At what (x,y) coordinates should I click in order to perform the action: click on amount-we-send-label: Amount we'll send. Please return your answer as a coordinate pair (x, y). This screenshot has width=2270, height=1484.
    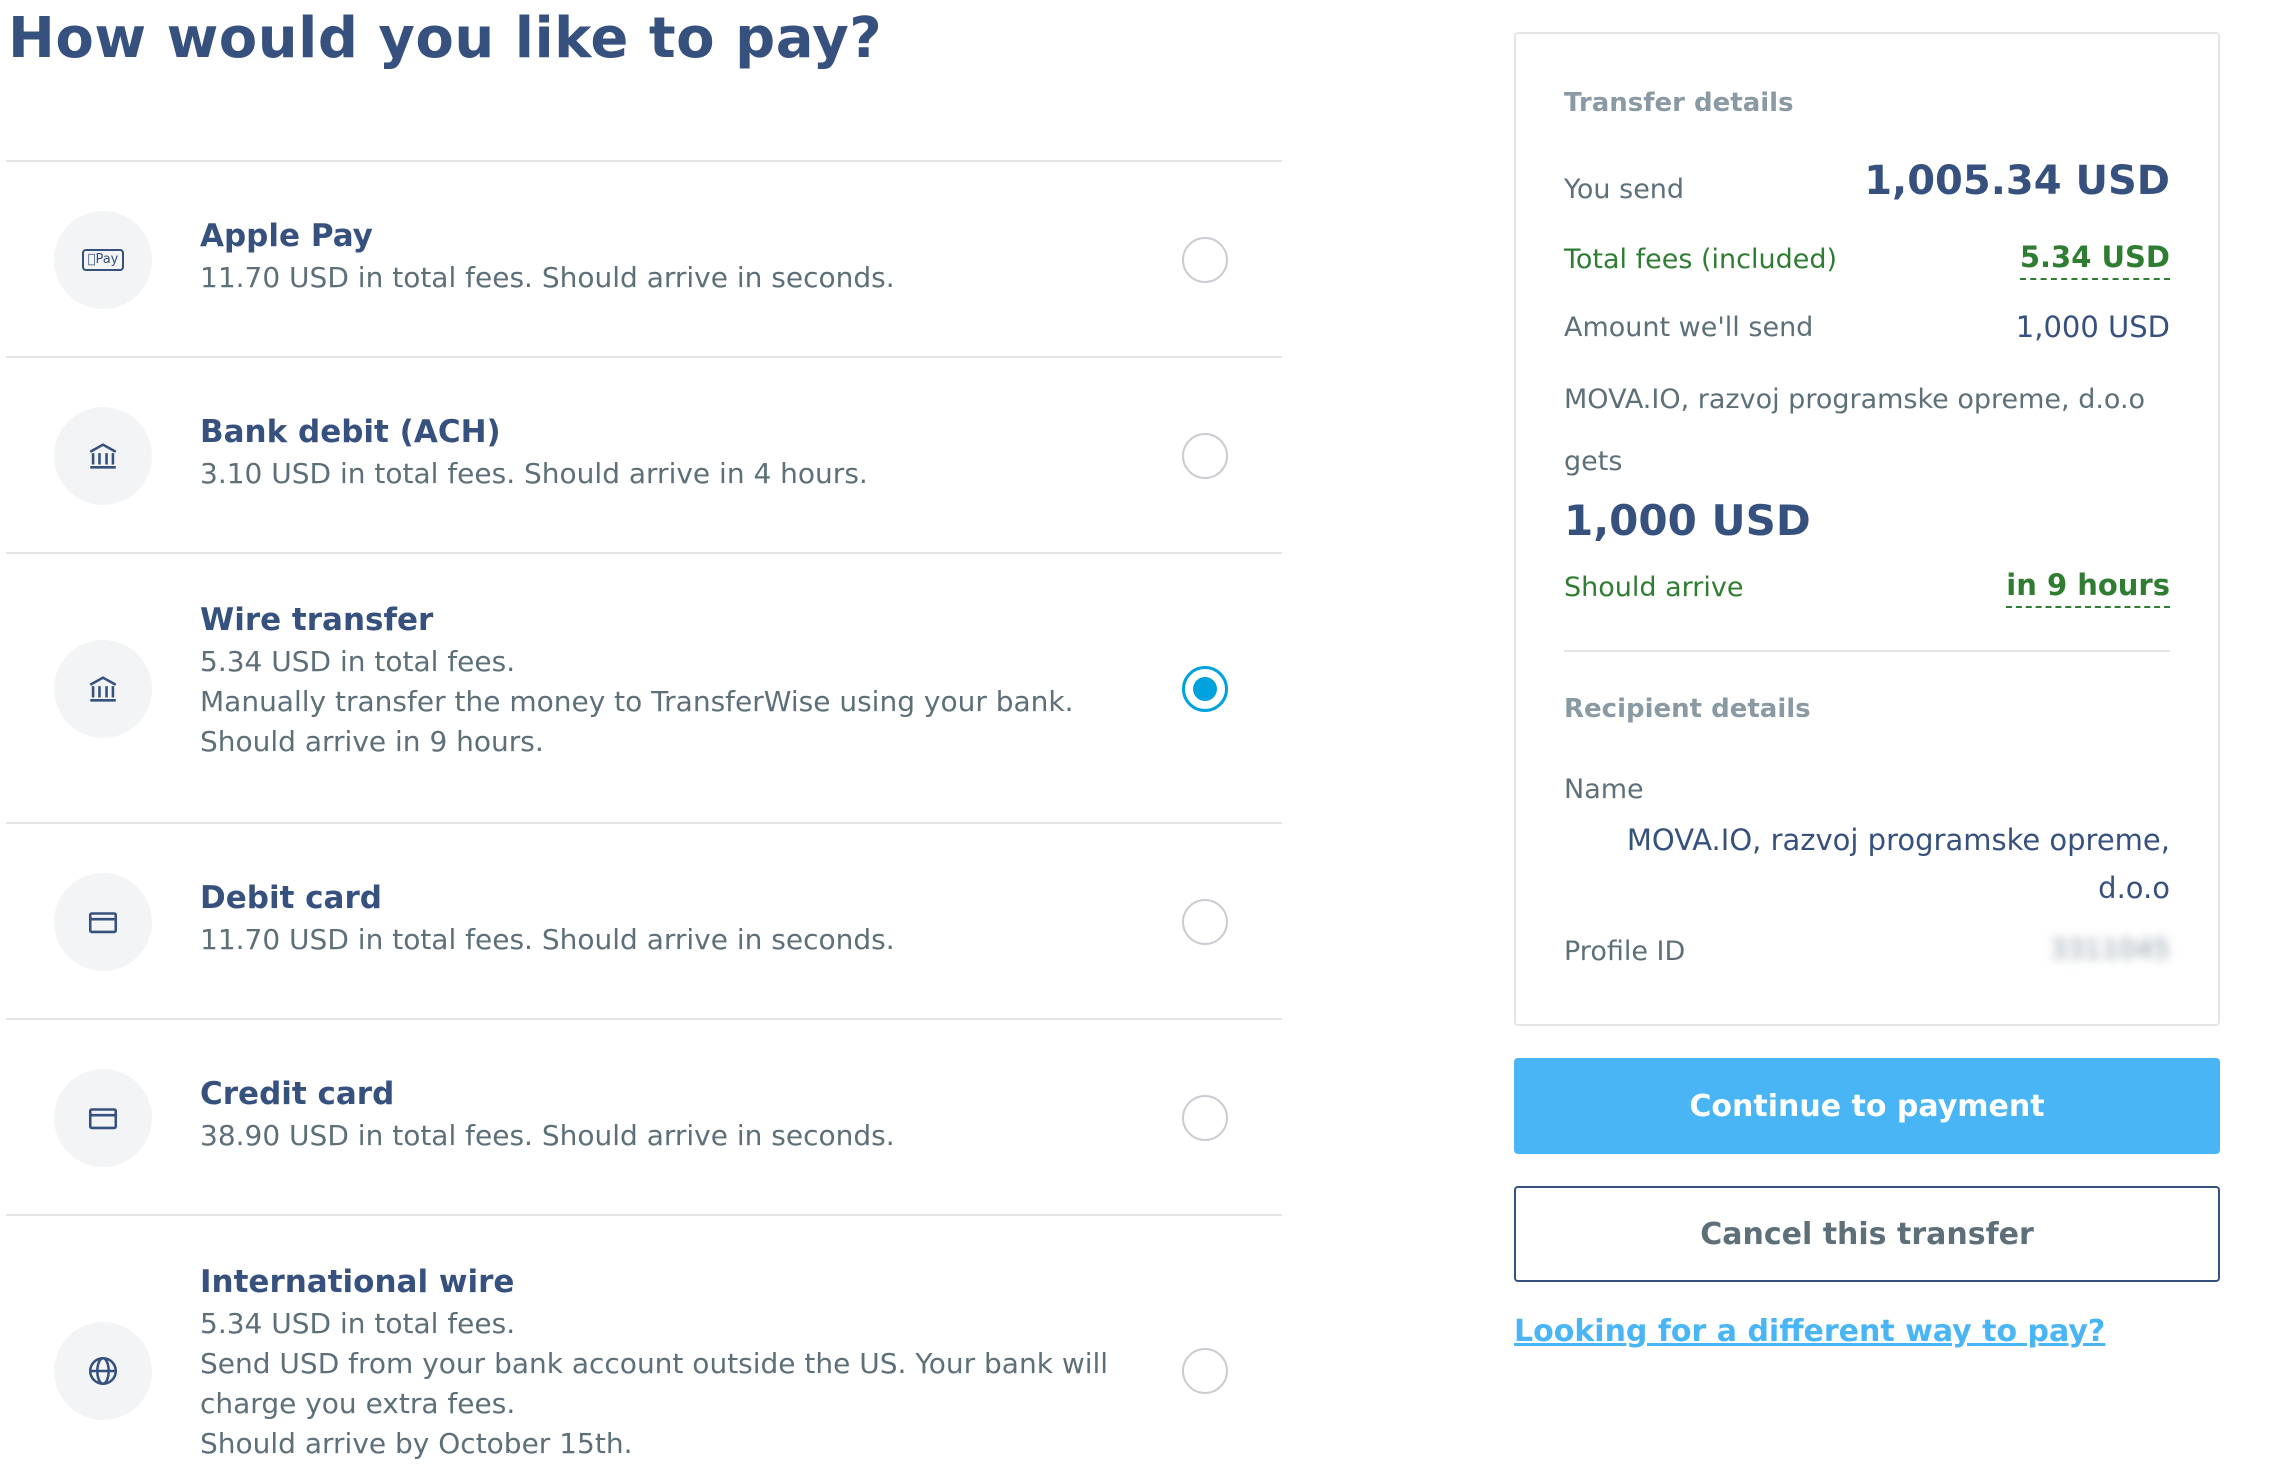
    Looking at the image, I should click on (1689, 327).